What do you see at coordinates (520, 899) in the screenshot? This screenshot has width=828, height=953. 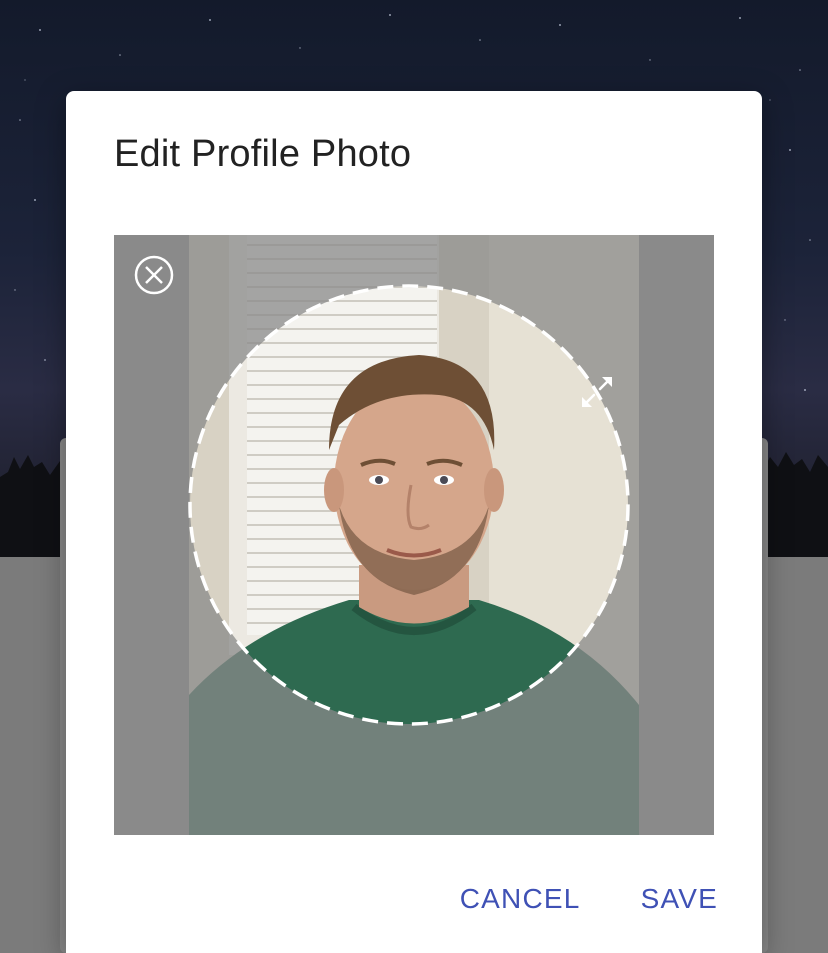 I see `cancel-button: CANCEL` at bounding box center [520, 899].